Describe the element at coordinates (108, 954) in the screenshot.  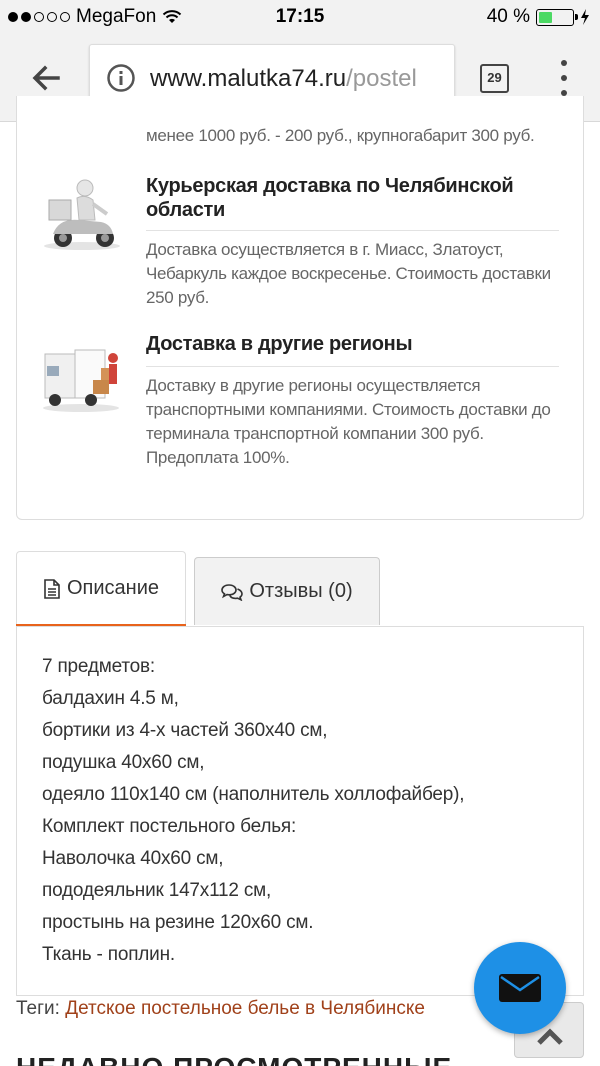
I see `description-line: Ткань - поплин.` at that location.